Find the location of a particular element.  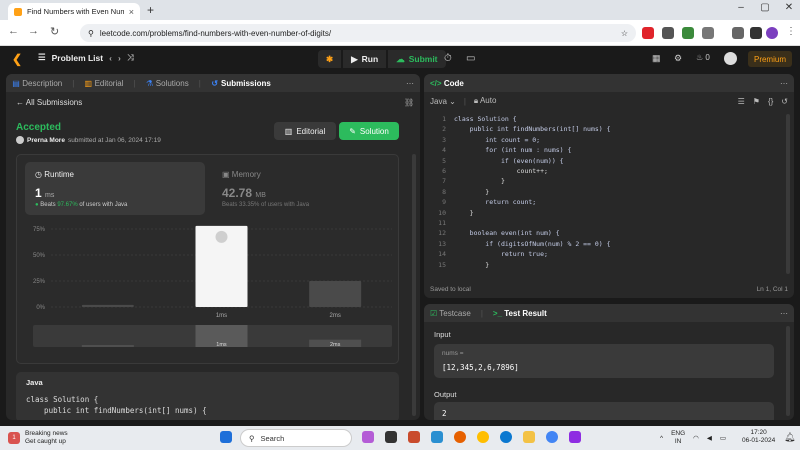

profile-avatar is located at coordinates (772, 33).